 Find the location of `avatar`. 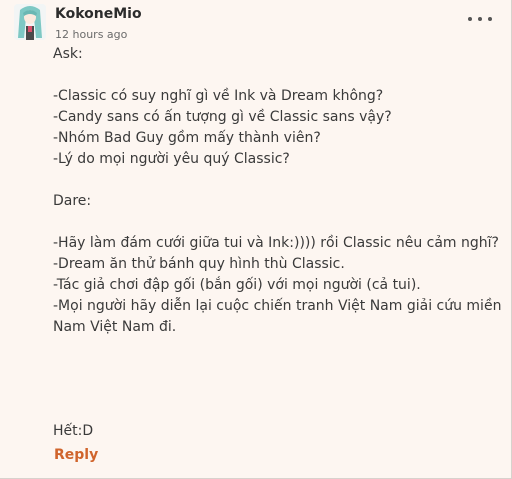

avatar is located at coordinates (30, 22).